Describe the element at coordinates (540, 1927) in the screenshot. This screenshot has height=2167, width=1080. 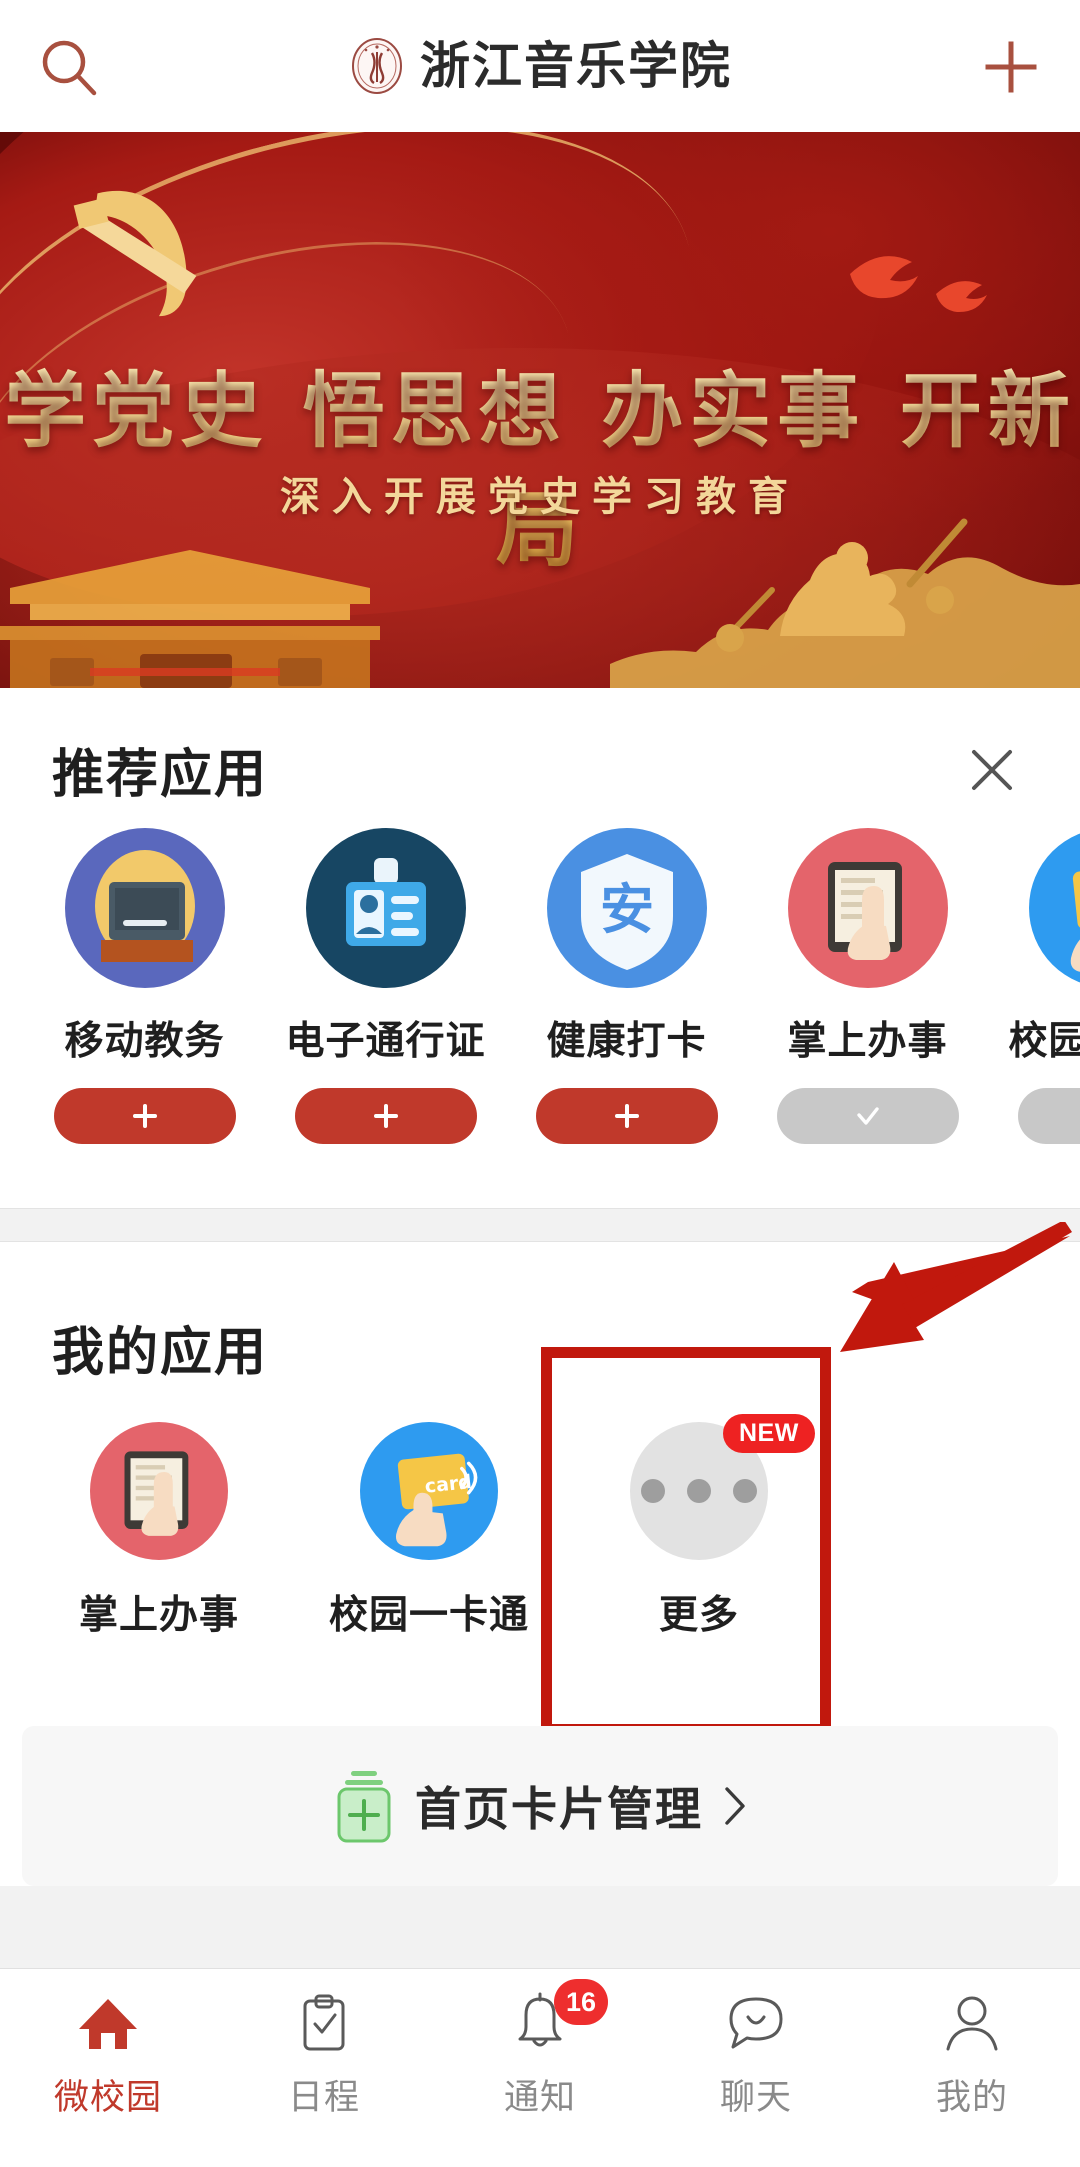
I see `page-background-filler` at that location.